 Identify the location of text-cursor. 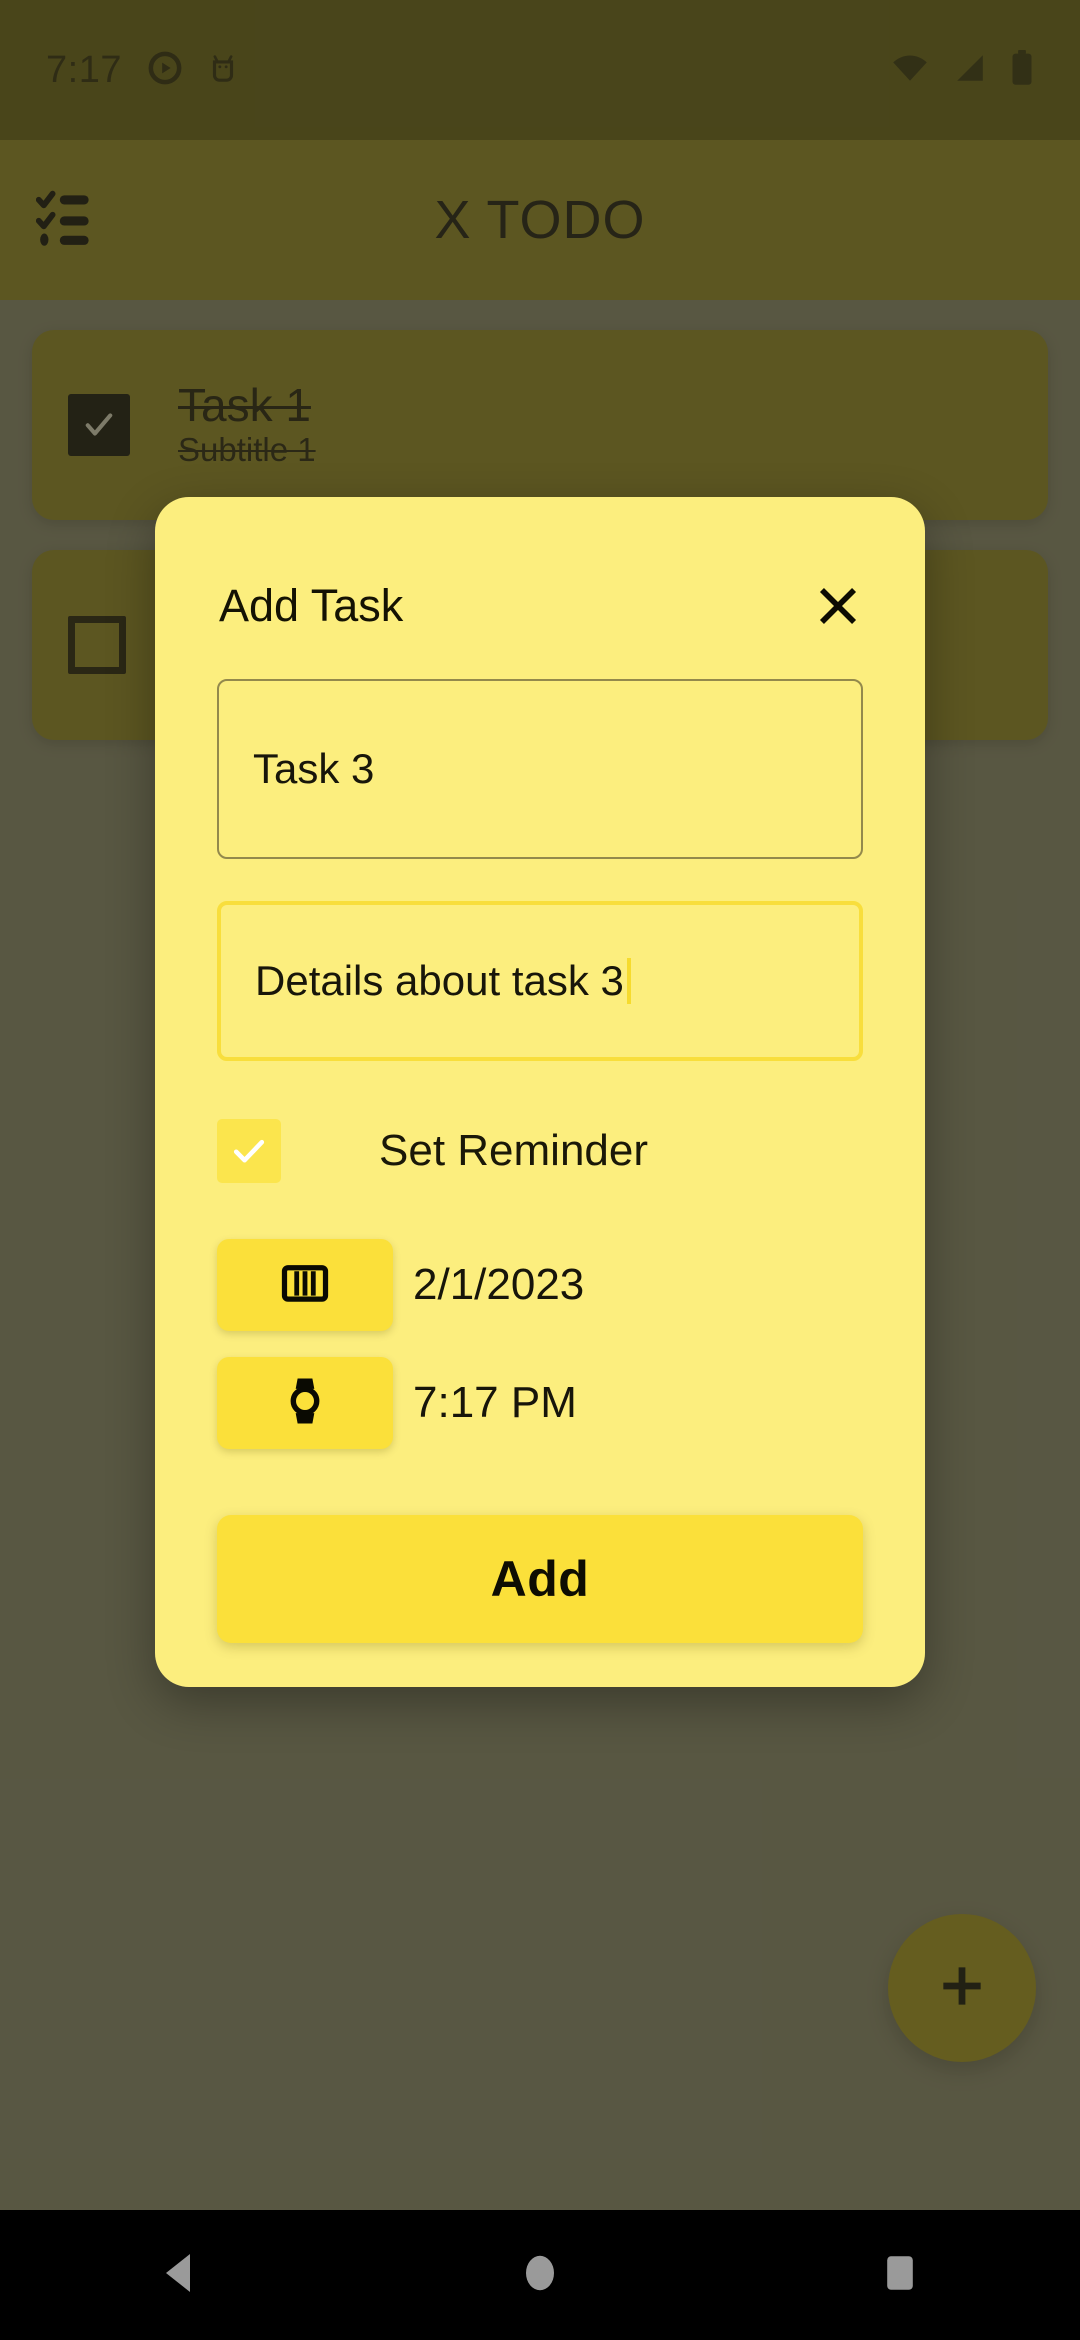
(628, 981).